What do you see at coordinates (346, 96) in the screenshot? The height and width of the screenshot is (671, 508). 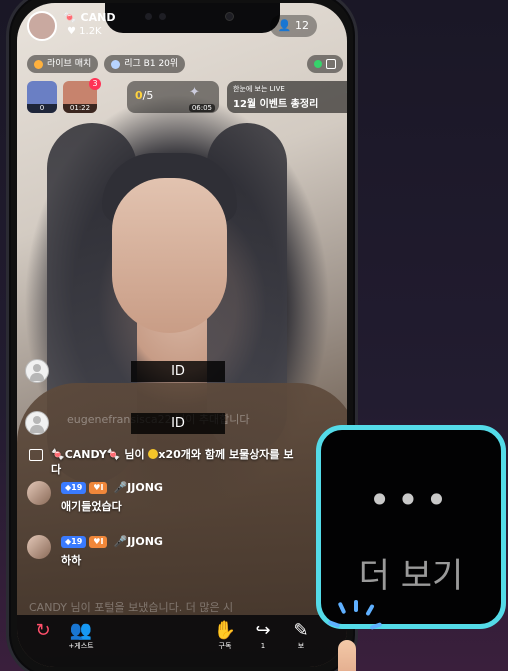 I see `heart-icon: ♥` at bounding box center [346, 96].